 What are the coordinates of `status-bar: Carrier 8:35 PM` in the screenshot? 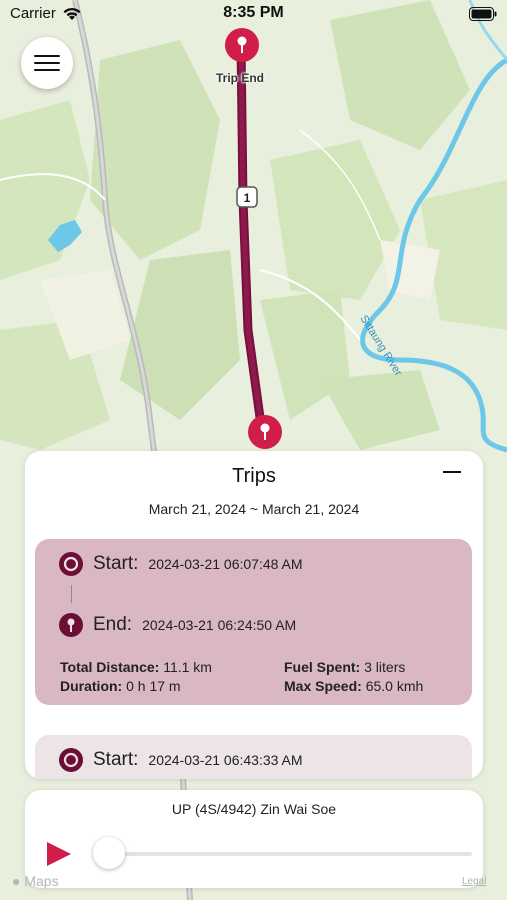 It's located at (253, 15).